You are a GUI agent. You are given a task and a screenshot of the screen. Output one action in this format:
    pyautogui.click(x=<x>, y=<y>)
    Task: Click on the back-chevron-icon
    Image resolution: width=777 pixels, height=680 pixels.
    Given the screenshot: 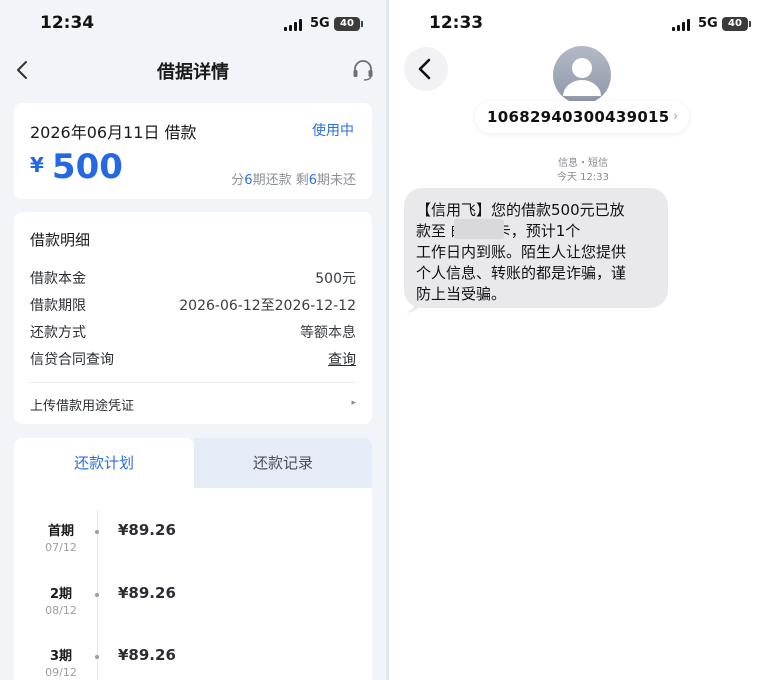 What is the action you would take?
    pyautogui.click(x=424, y=69)
    